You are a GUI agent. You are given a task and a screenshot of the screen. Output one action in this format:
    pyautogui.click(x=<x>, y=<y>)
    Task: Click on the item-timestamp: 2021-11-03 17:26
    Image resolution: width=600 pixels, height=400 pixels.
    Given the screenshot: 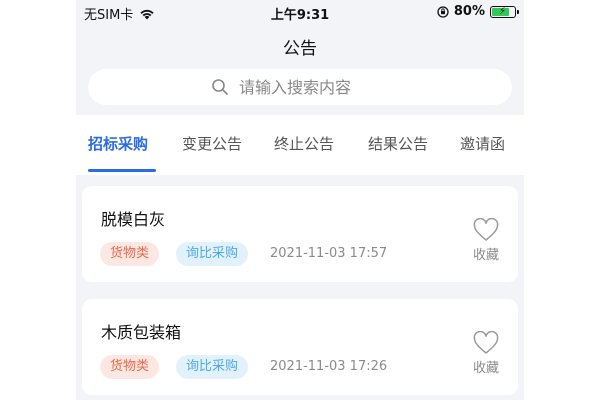 What is the action you would take?
    pyautogui.click(x=329, y=366)
    